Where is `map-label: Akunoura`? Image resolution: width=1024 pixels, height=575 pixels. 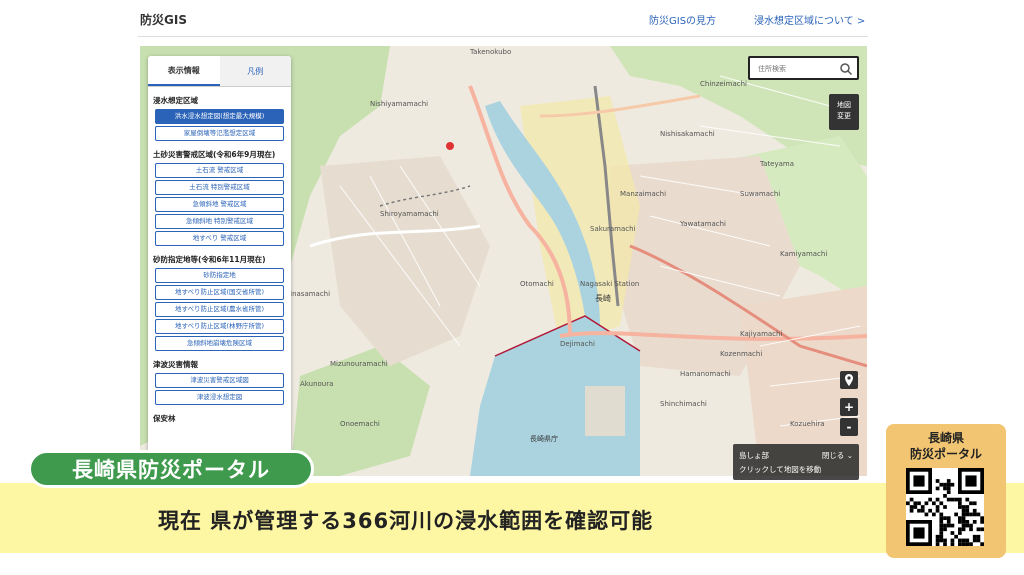 map-label: Akunoura is located at coordinates (316, 384).